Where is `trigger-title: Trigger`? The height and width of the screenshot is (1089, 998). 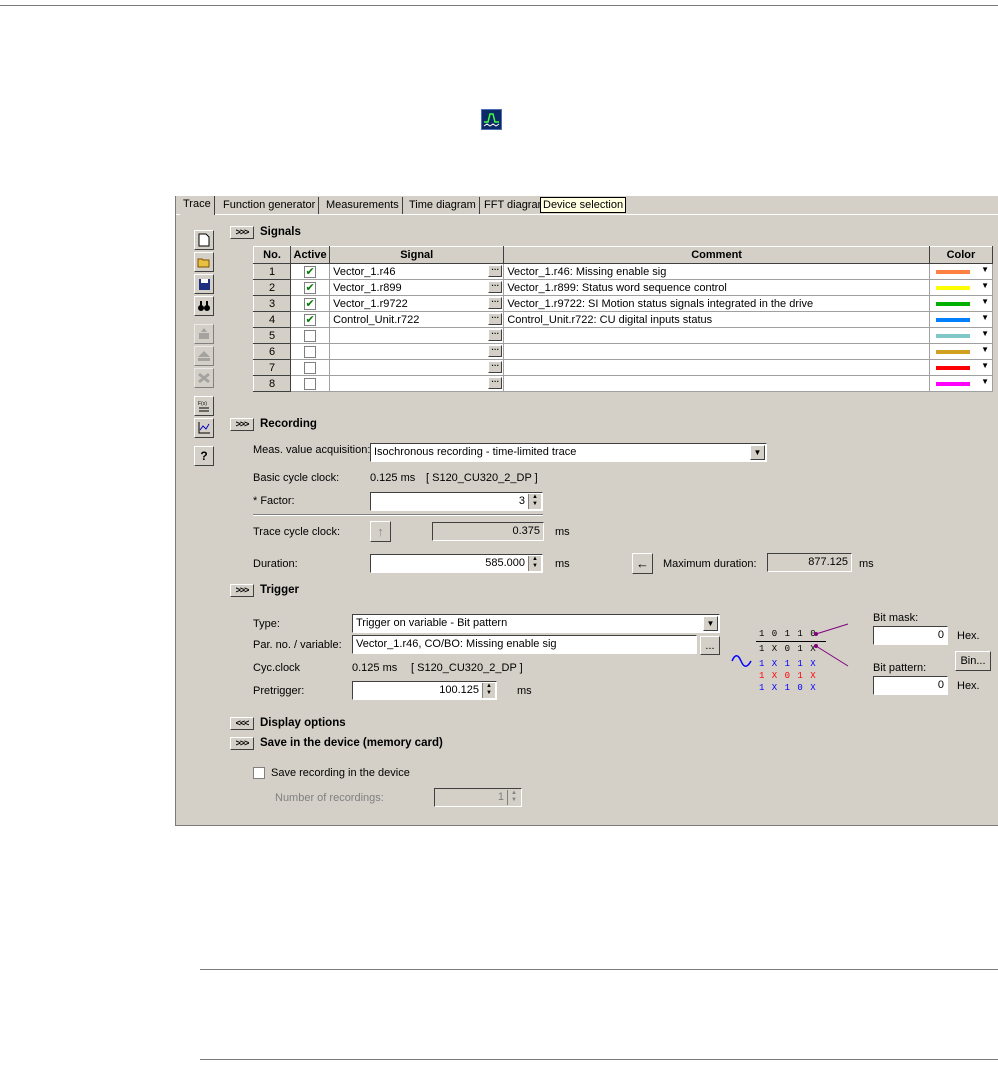 trigger-title: Trigger is located at coordinates (279, 590).